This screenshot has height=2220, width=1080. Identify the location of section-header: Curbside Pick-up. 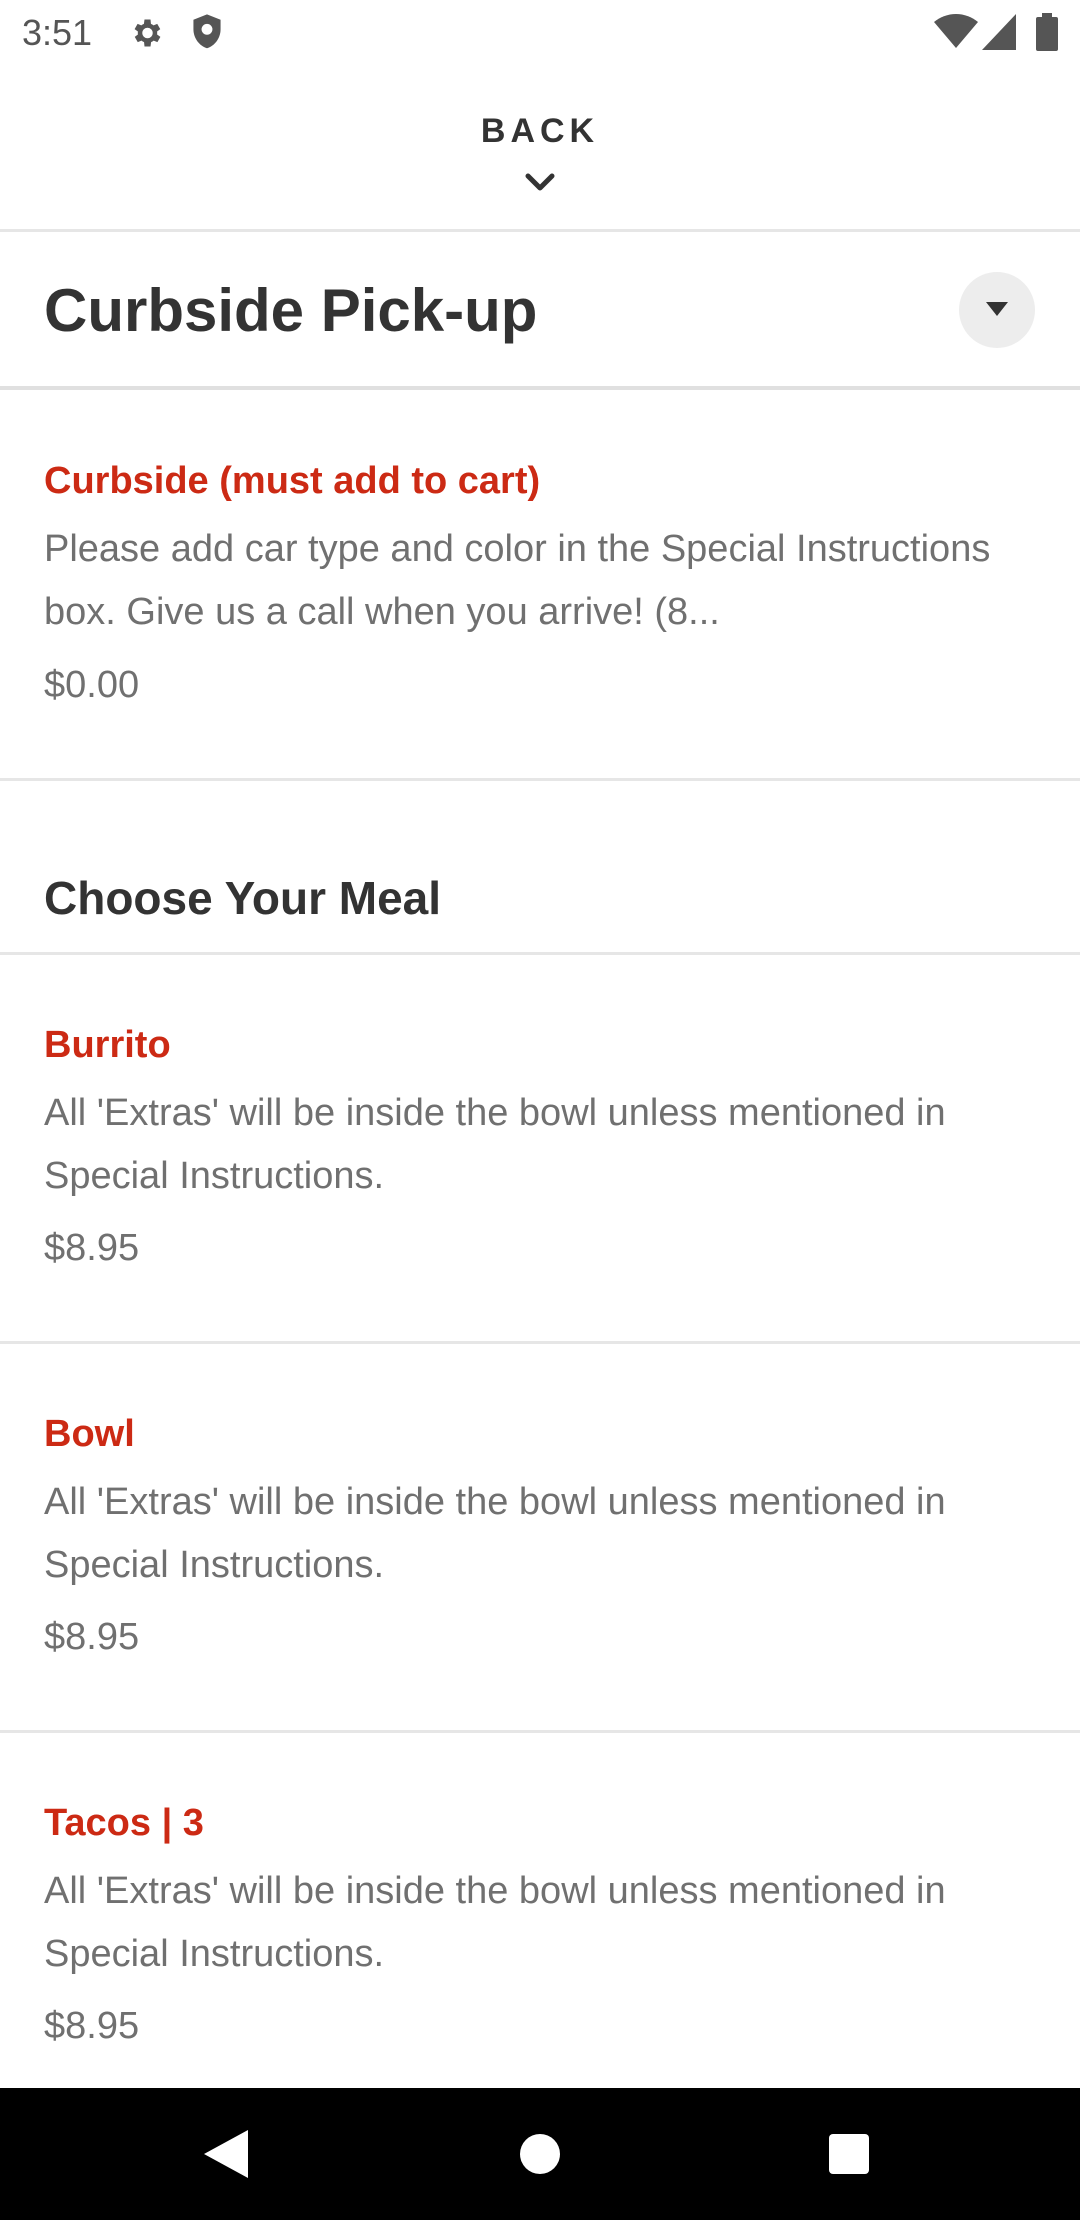
(540, 311).